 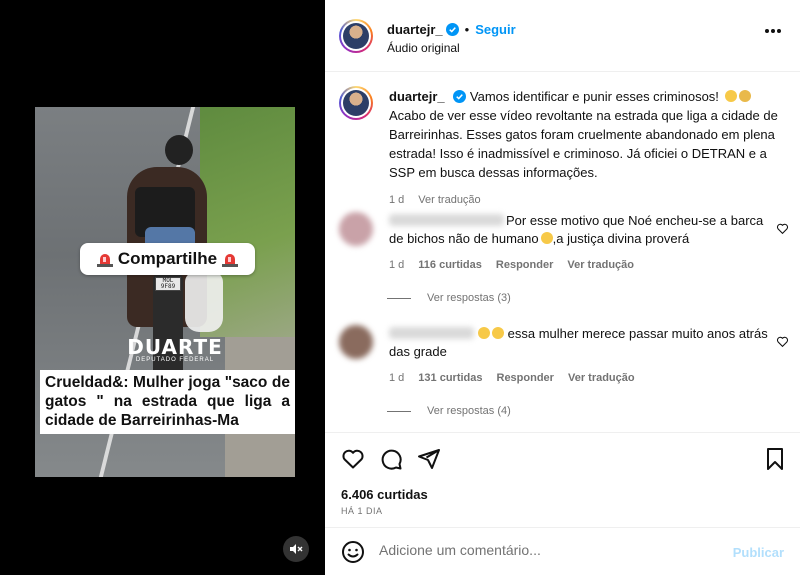 I want to click on share-label: Compartilhe, so click(x=167, y=258).